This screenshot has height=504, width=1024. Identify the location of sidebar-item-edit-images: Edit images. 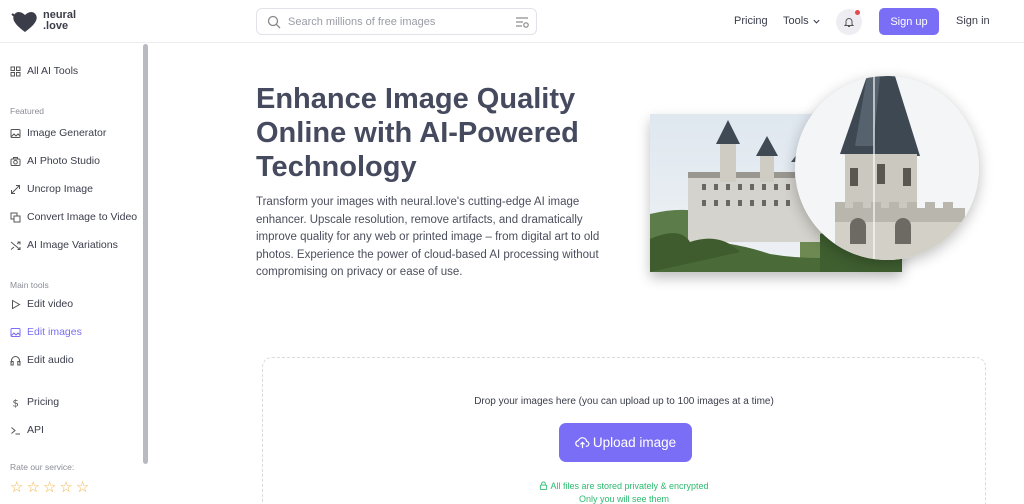
(46, 332).